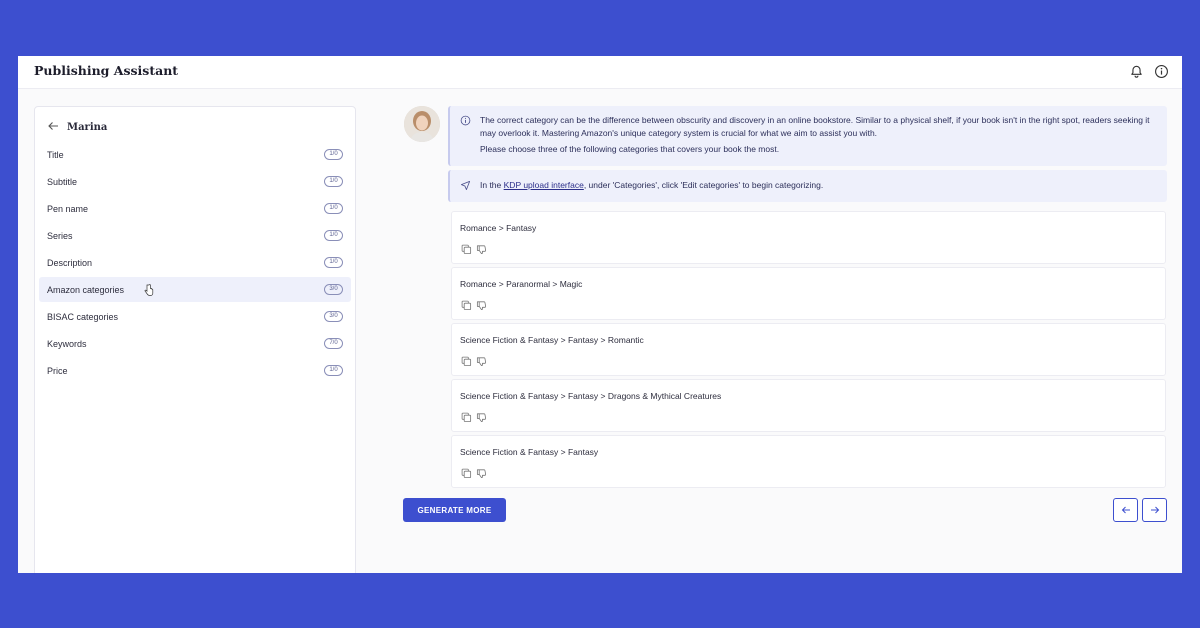 The width and height of the screenshot is (1200, 628). Describe the element at coordinates (195, 370) in the screenshot. I see `sidebar-item-price: Price 1/0` at that location.